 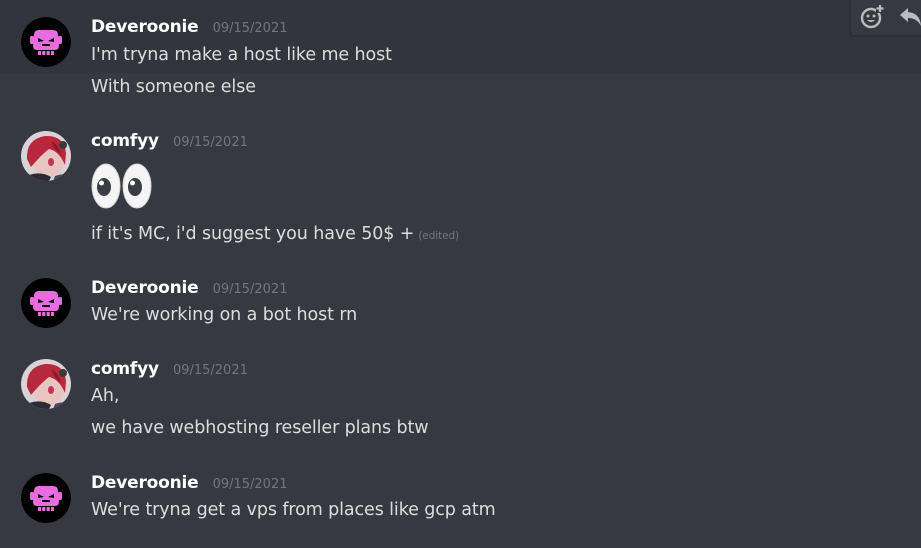 What do you see at coordinates (872, 16) in the screenshot?
I see `add-reaction-icon` at bounding box center [872, 16].